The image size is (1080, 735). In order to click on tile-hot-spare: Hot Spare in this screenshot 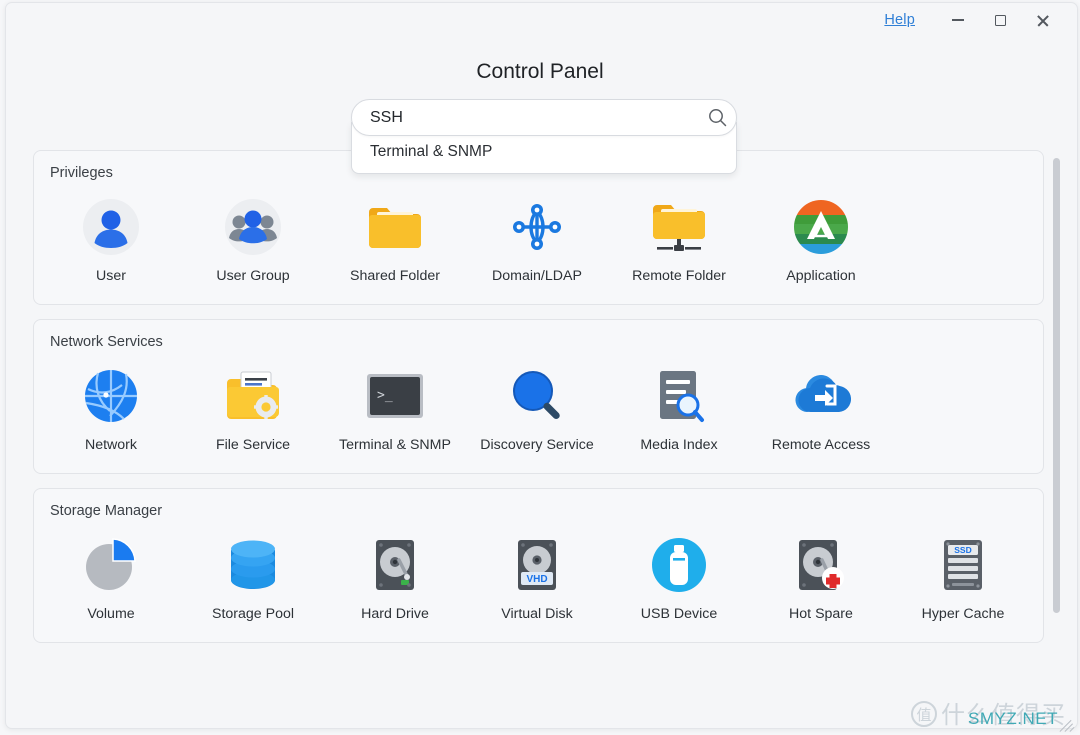, I will do `click(821, 574)`.